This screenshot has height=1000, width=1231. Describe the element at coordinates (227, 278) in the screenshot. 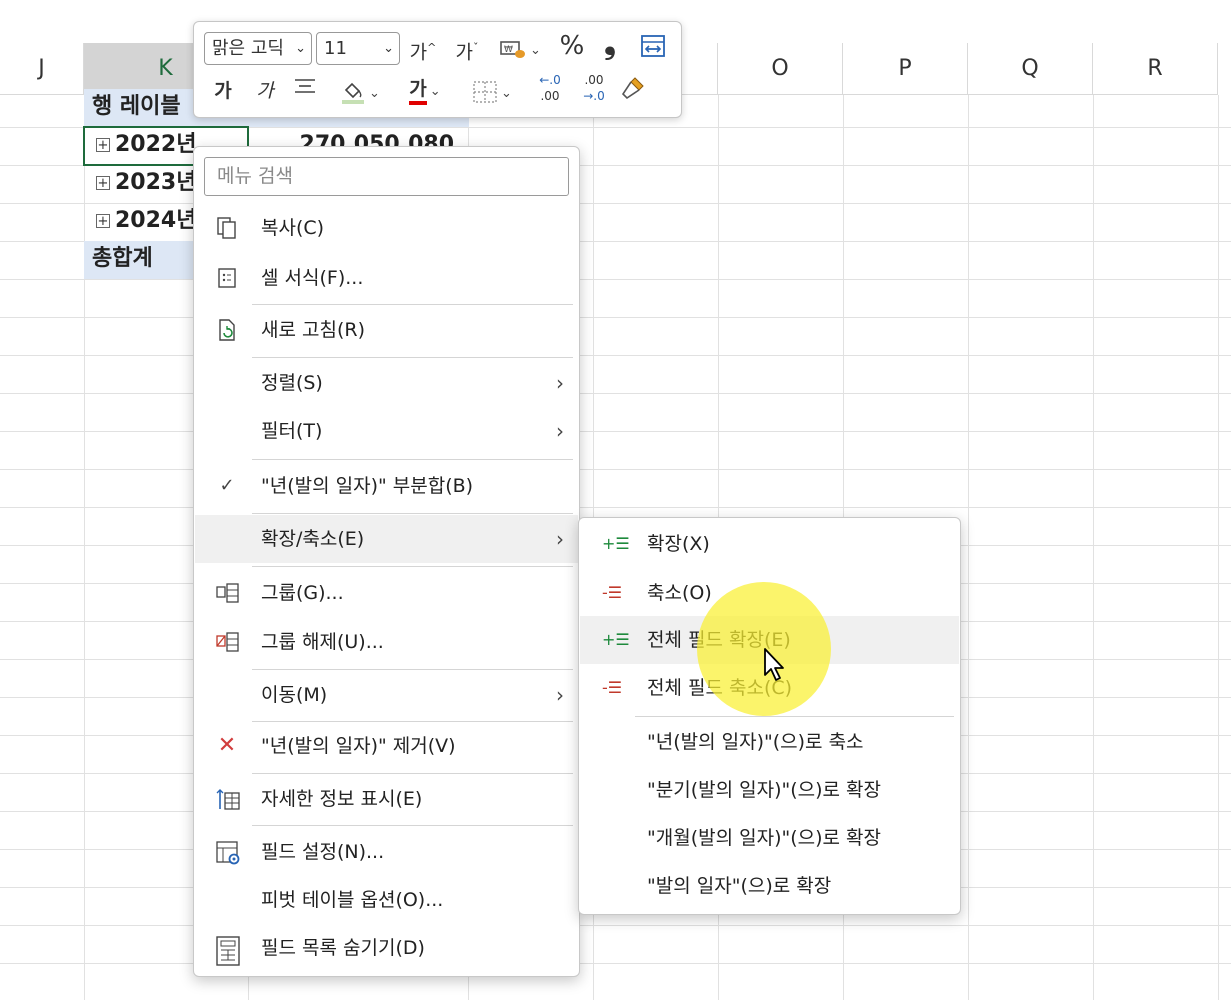

I see `format-cells-icon` at that location.